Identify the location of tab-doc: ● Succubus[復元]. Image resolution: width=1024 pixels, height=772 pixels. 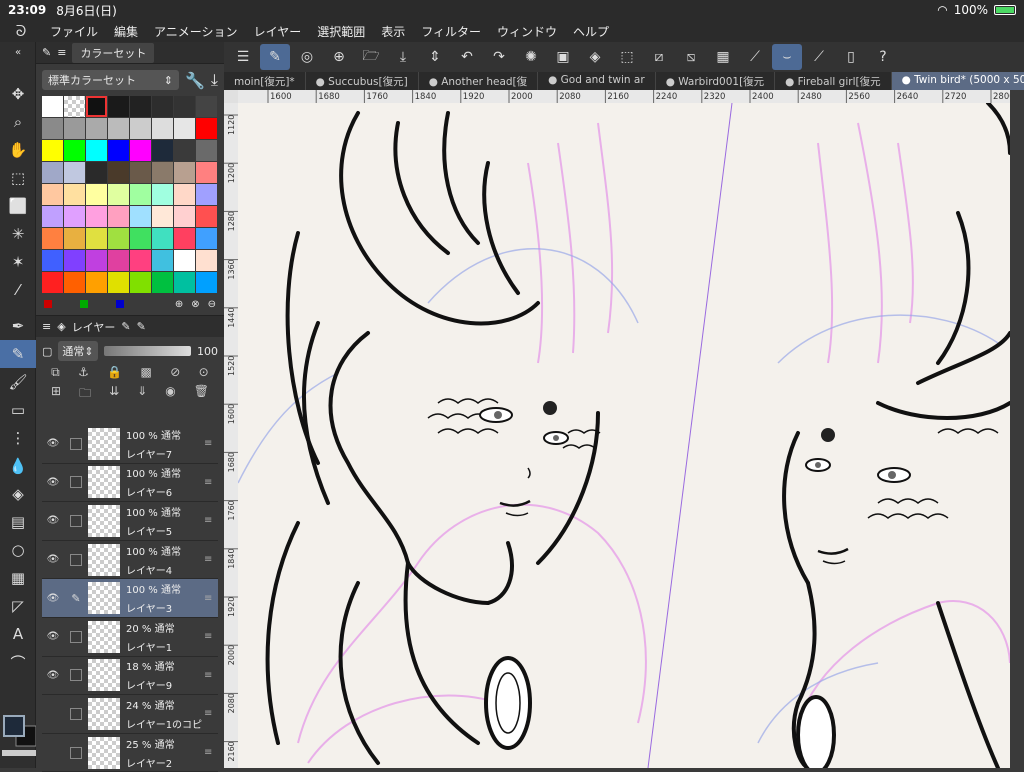
(362, 81).